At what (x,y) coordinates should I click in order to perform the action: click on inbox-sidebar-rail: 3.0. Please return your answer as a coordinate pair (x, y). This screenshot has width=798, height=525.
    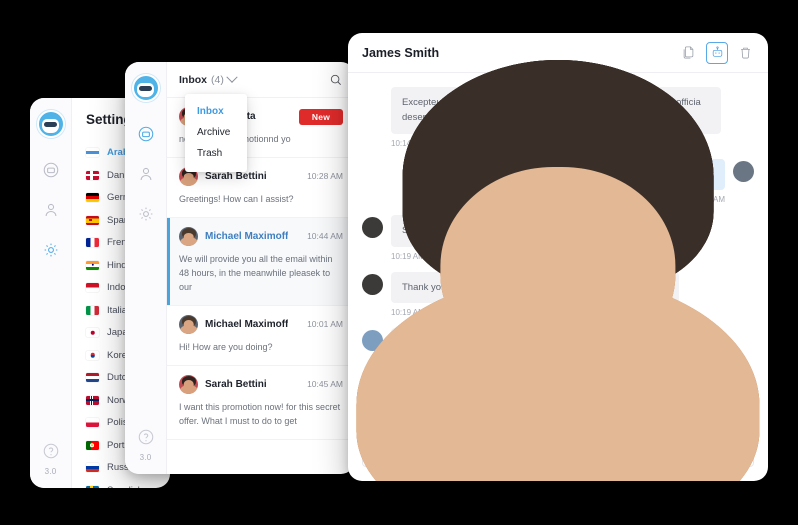
    Looking at the image, I should click on (146, 268).